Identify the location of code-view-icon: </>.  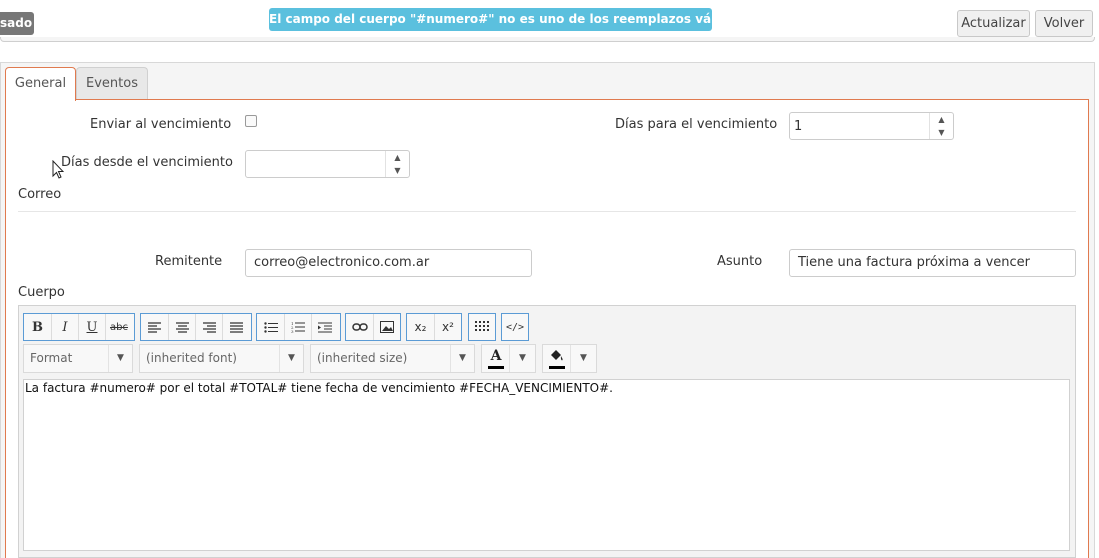
(515, 327).